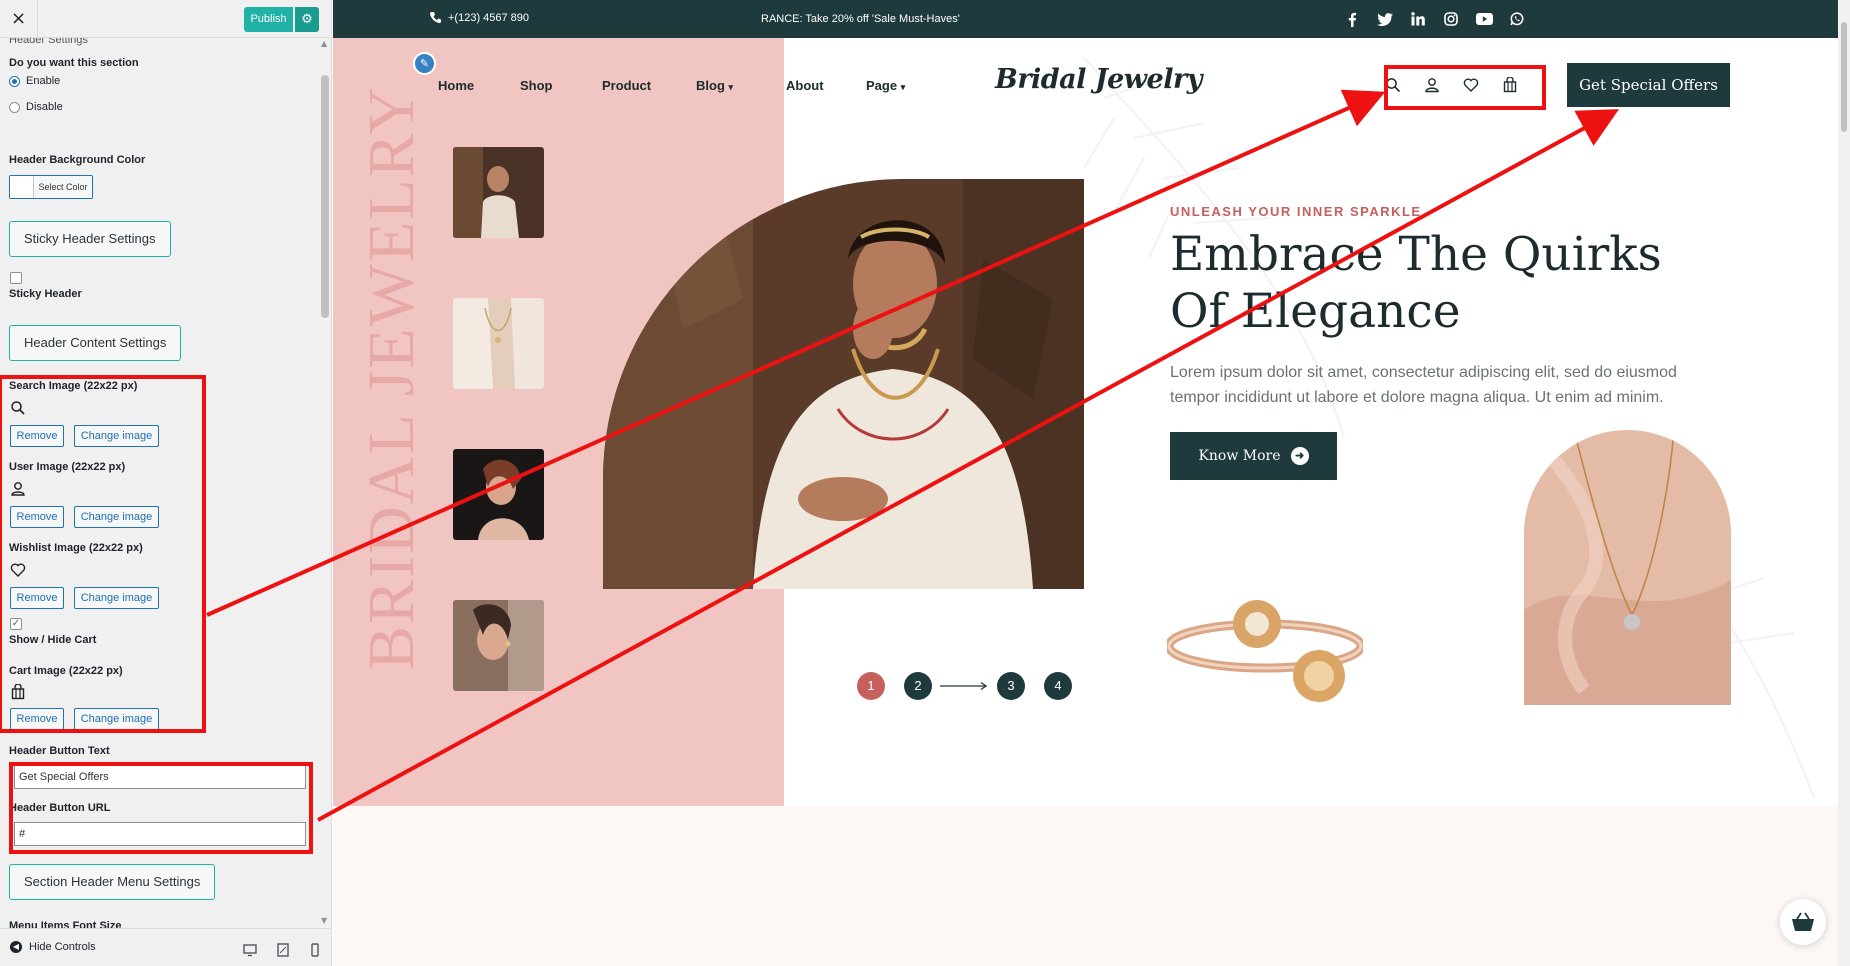  Describe the element at coordinates (77, 160) in the screenshot. I see `header-bg-color-label: Header Background Color` at that location.